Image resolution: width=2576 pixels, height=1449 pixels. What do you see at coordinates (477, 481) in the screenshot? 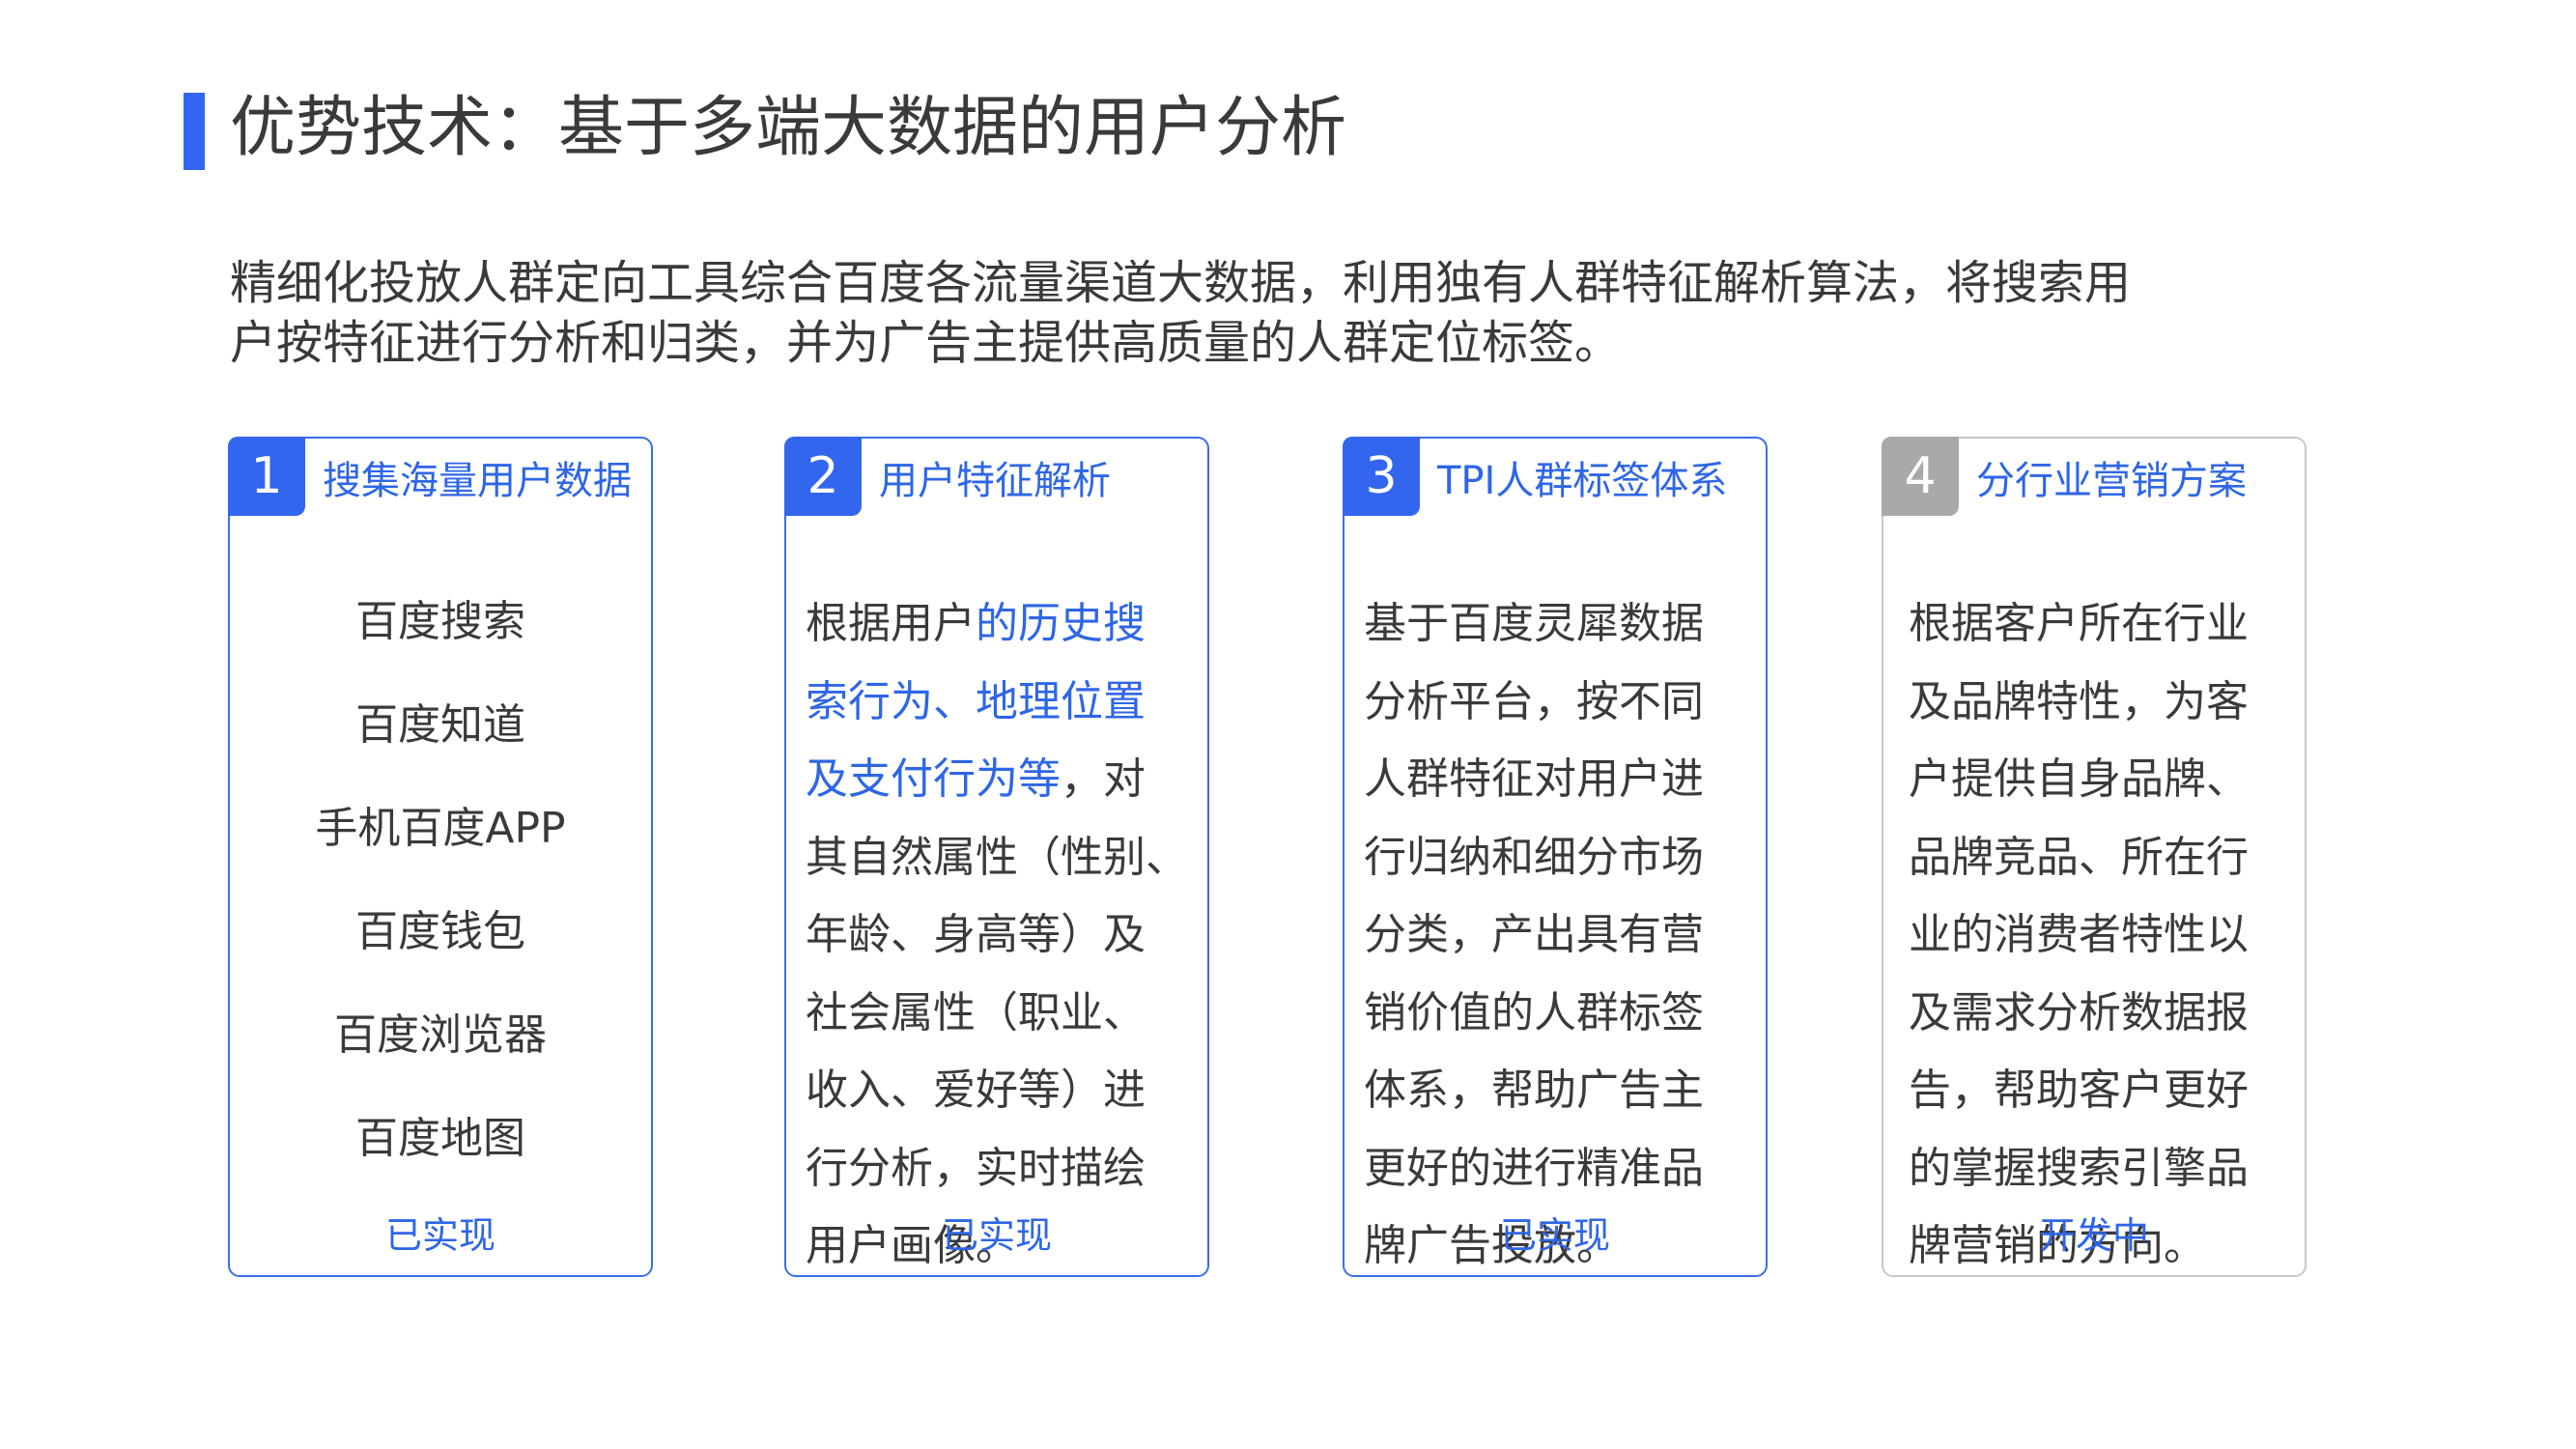
I see `card-heading: 搜集海量用户数据` at bounding box center [477, 481].